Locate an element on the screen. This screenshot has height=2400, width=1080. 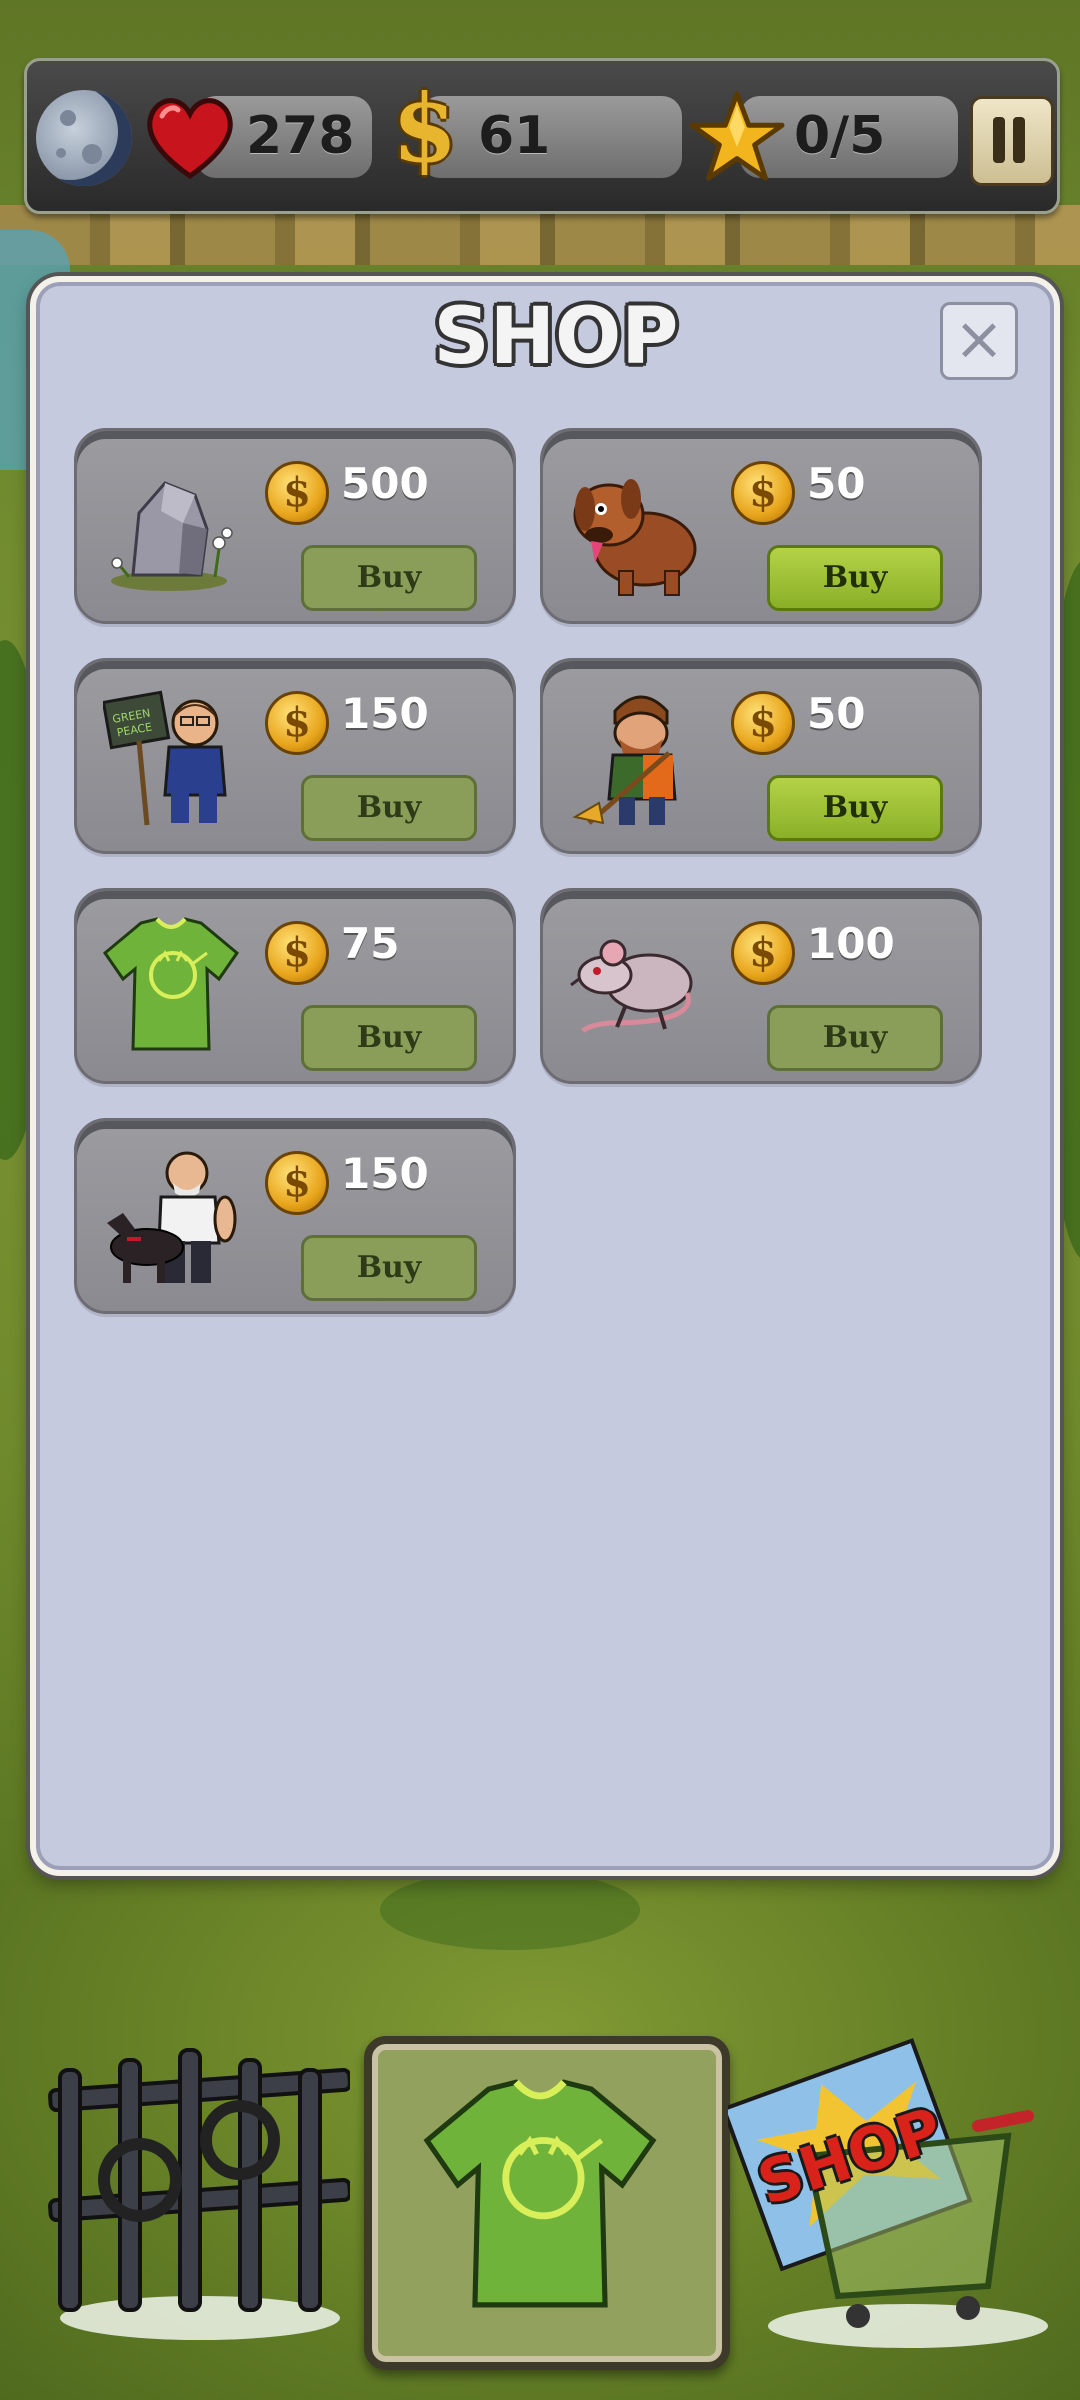
close-button: × is located at coordinates (979, 341).